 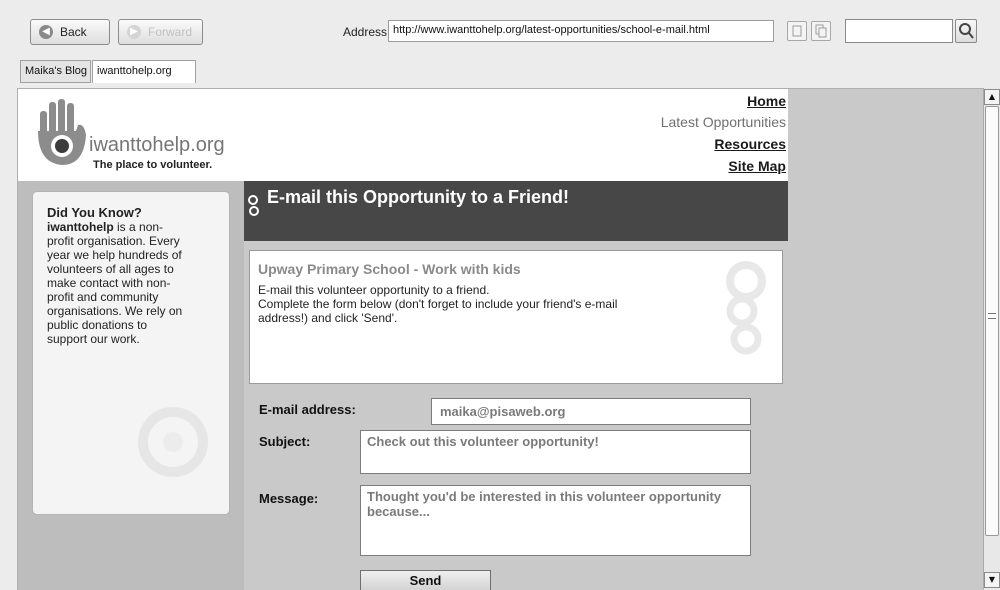 I want to click on search-button, so click(x=966, y=31).